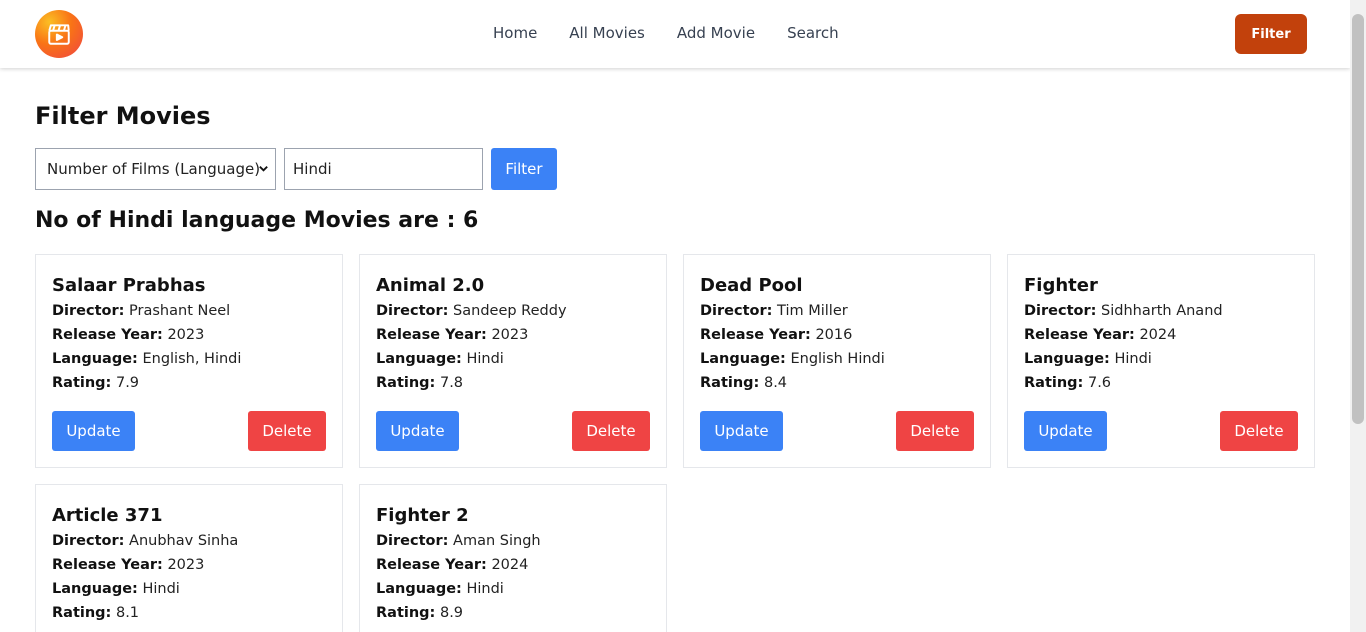 This screenshot has height=632, width=1366. What do you see at coordinates (430, 285) in the screenshot?
I see `movie-title: Animal 2.0` at bounding box center [430, 285].